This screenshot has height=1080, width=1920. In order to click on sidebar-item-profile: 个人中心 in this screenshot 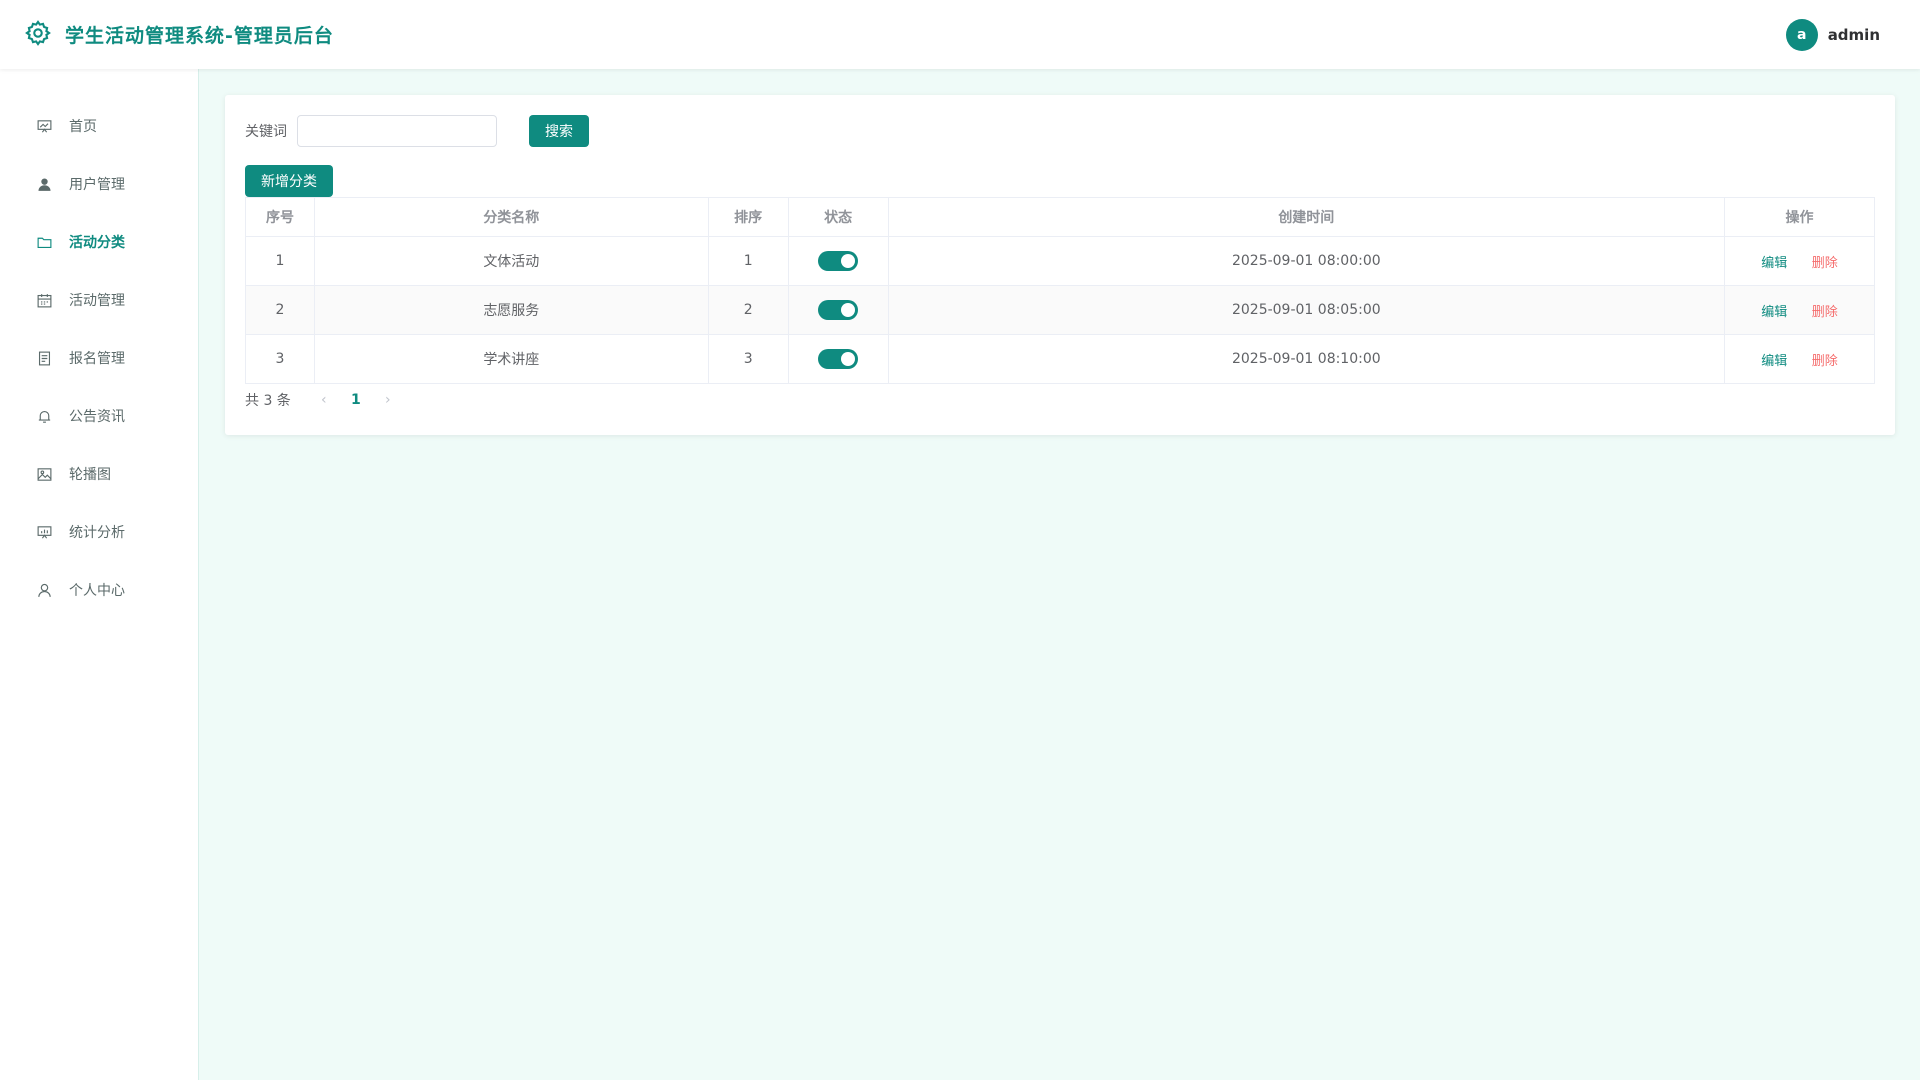, I will do `click(99, 590)`.